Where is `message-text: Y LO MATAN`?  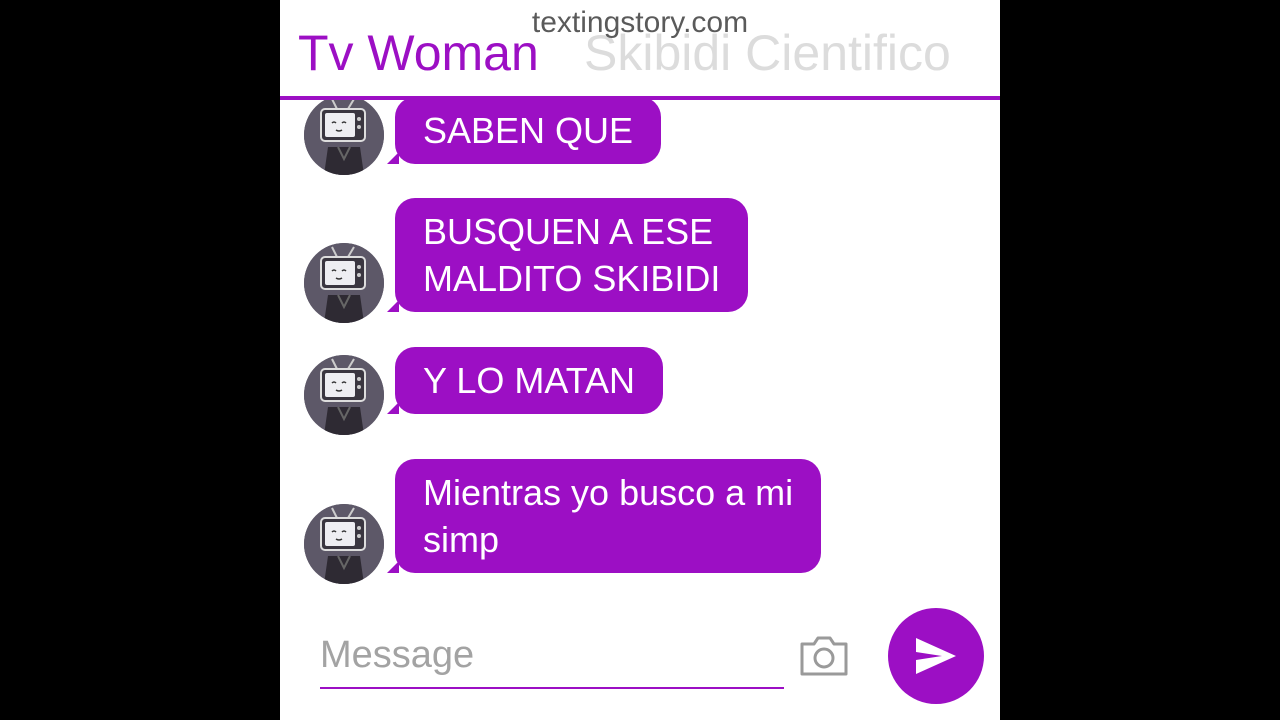
message-text: Y LO MATAN is located at coordinates (529, 380).